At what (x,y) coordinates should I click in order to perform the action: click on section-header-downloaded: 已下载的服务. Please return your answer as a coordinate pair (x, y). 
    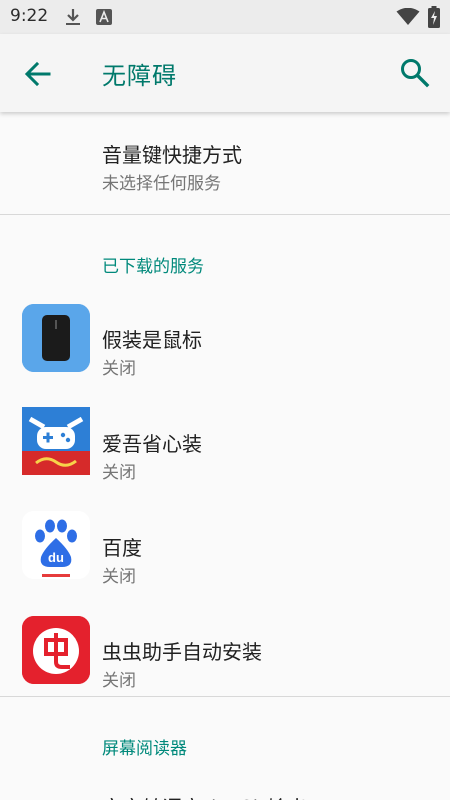
    Looking at the image, I should click on (153, 267).